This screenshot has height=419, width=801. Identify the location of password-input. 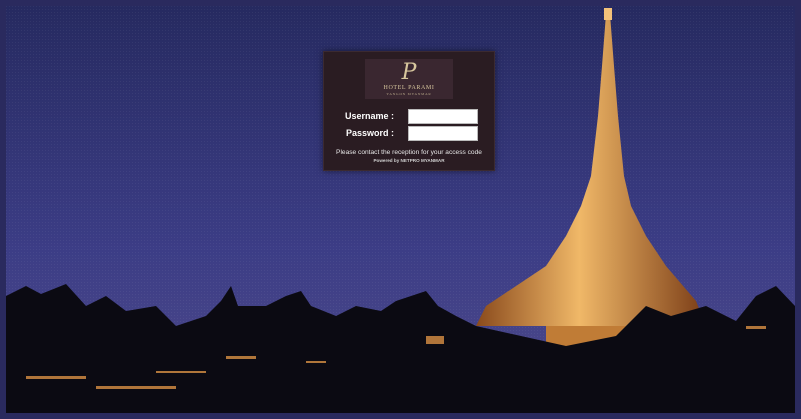
(443, 133).